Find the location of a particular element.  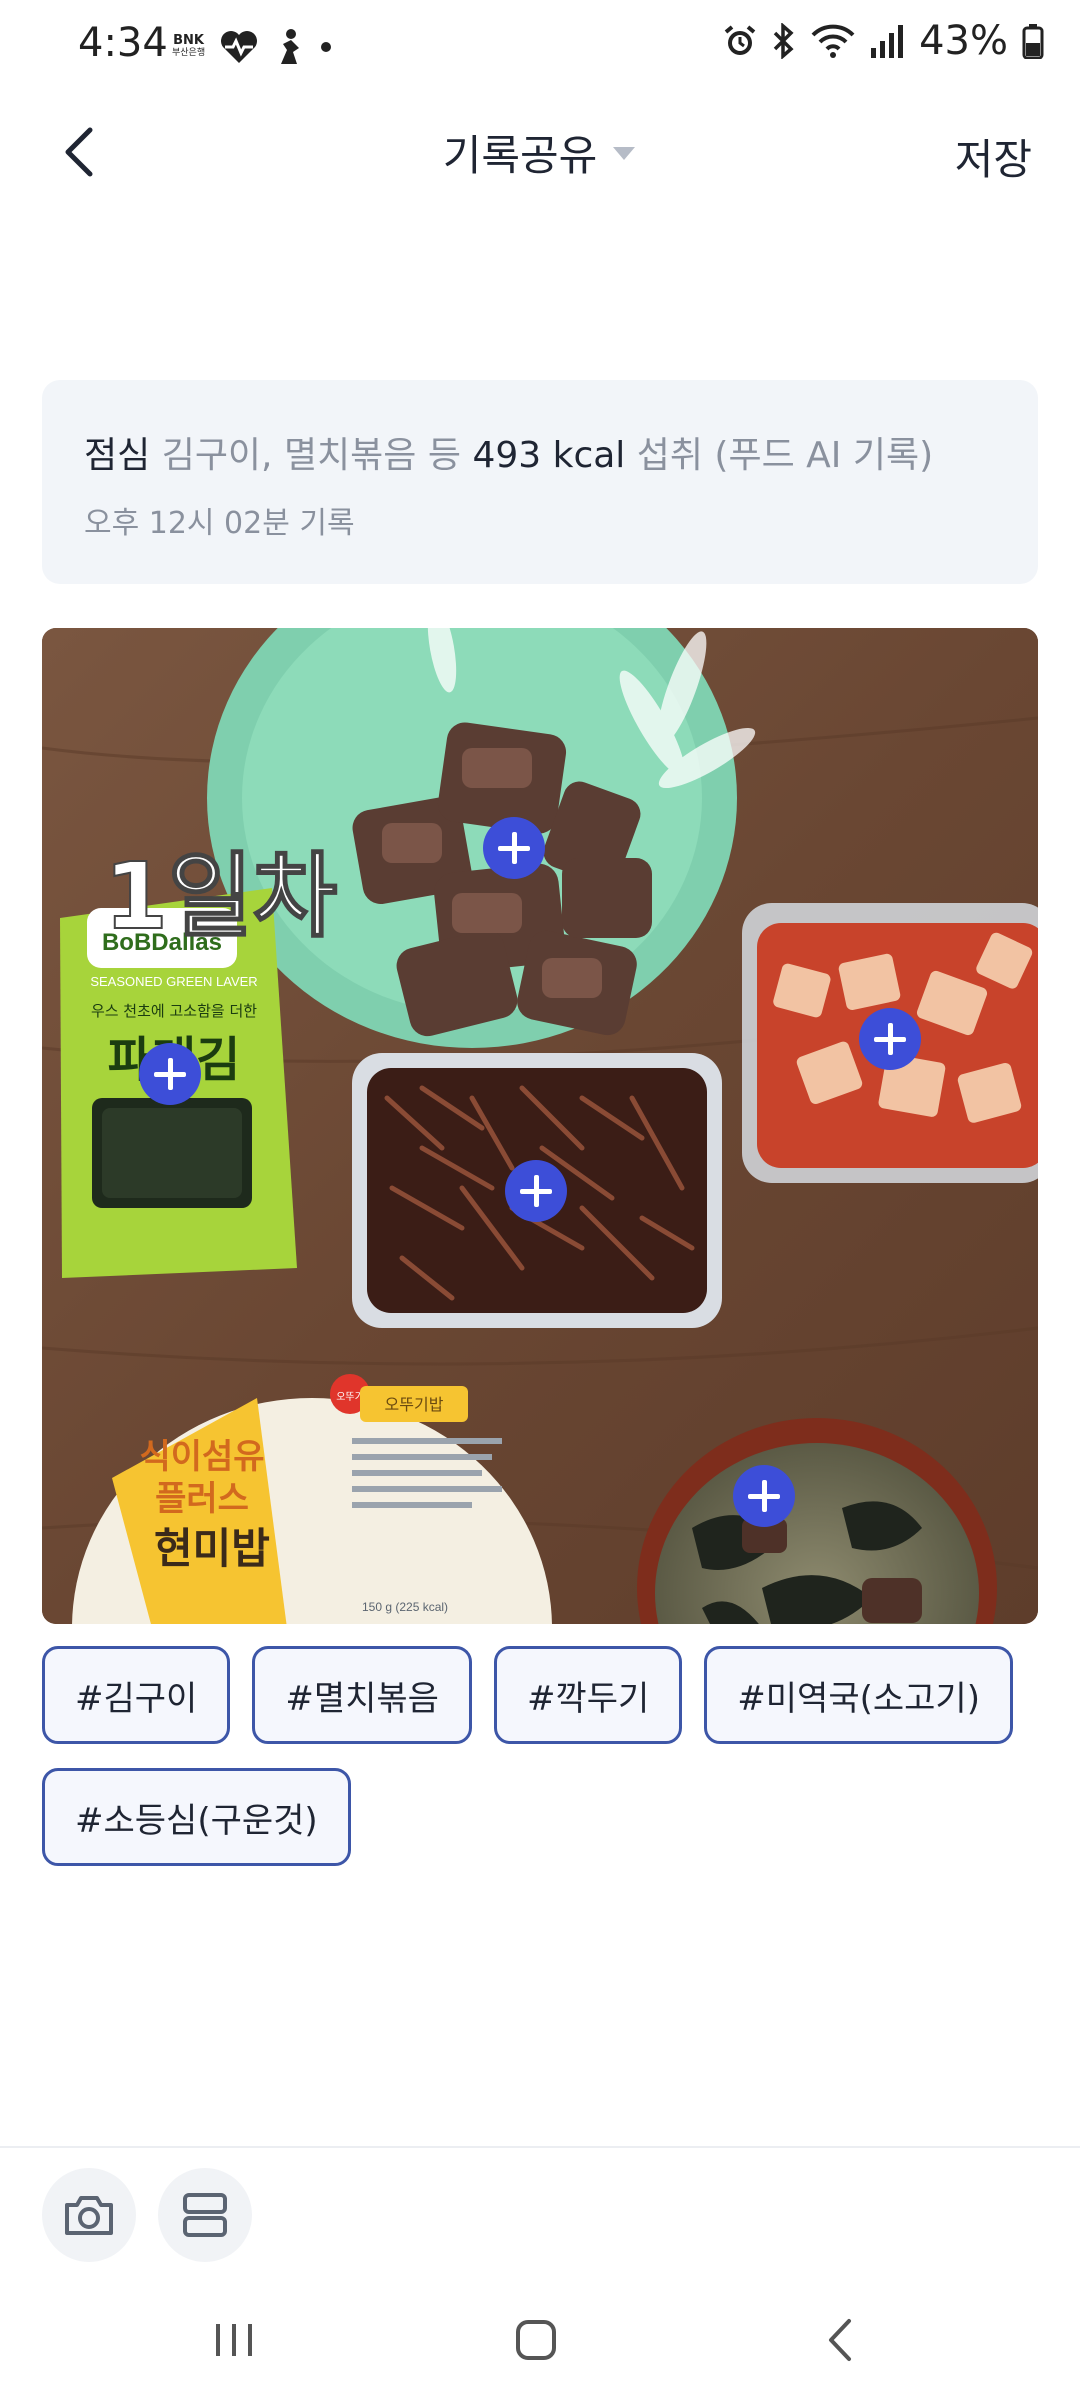

status-bar: 4:34 BNK 부산은행 43% is located at coordinates (540, 46).